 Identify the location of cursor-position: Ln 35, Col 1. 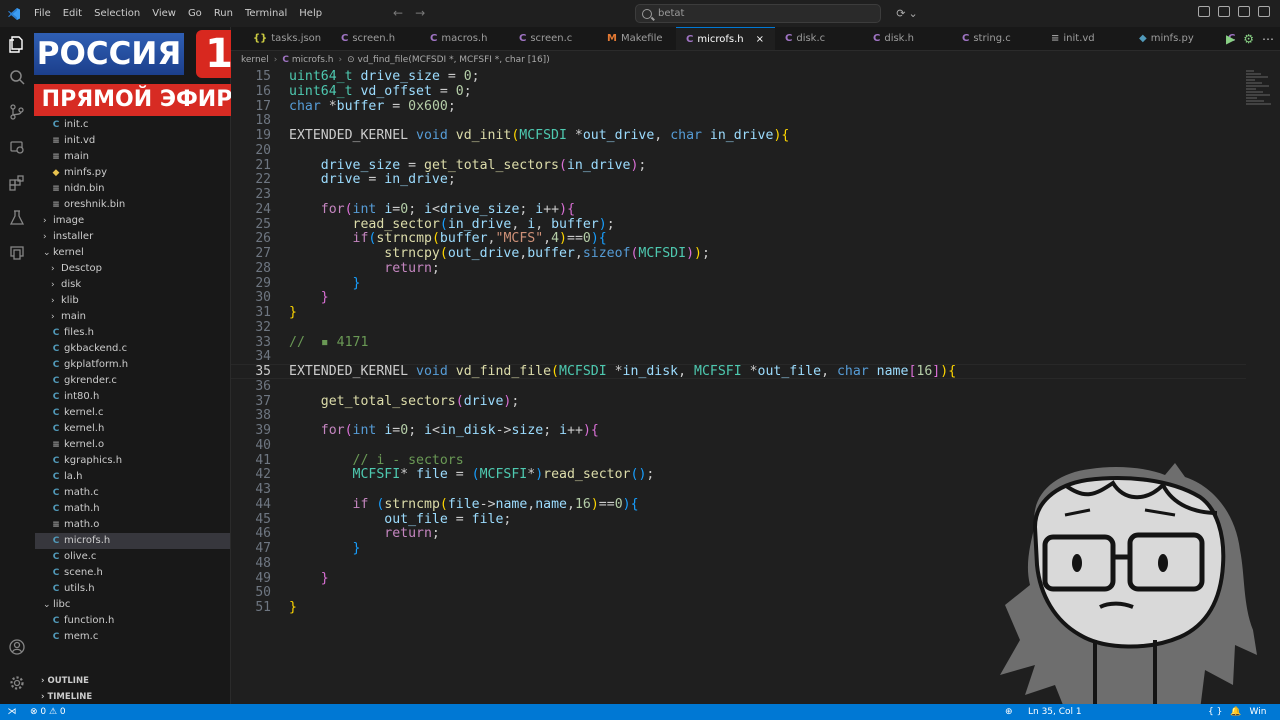
(1055, 712).